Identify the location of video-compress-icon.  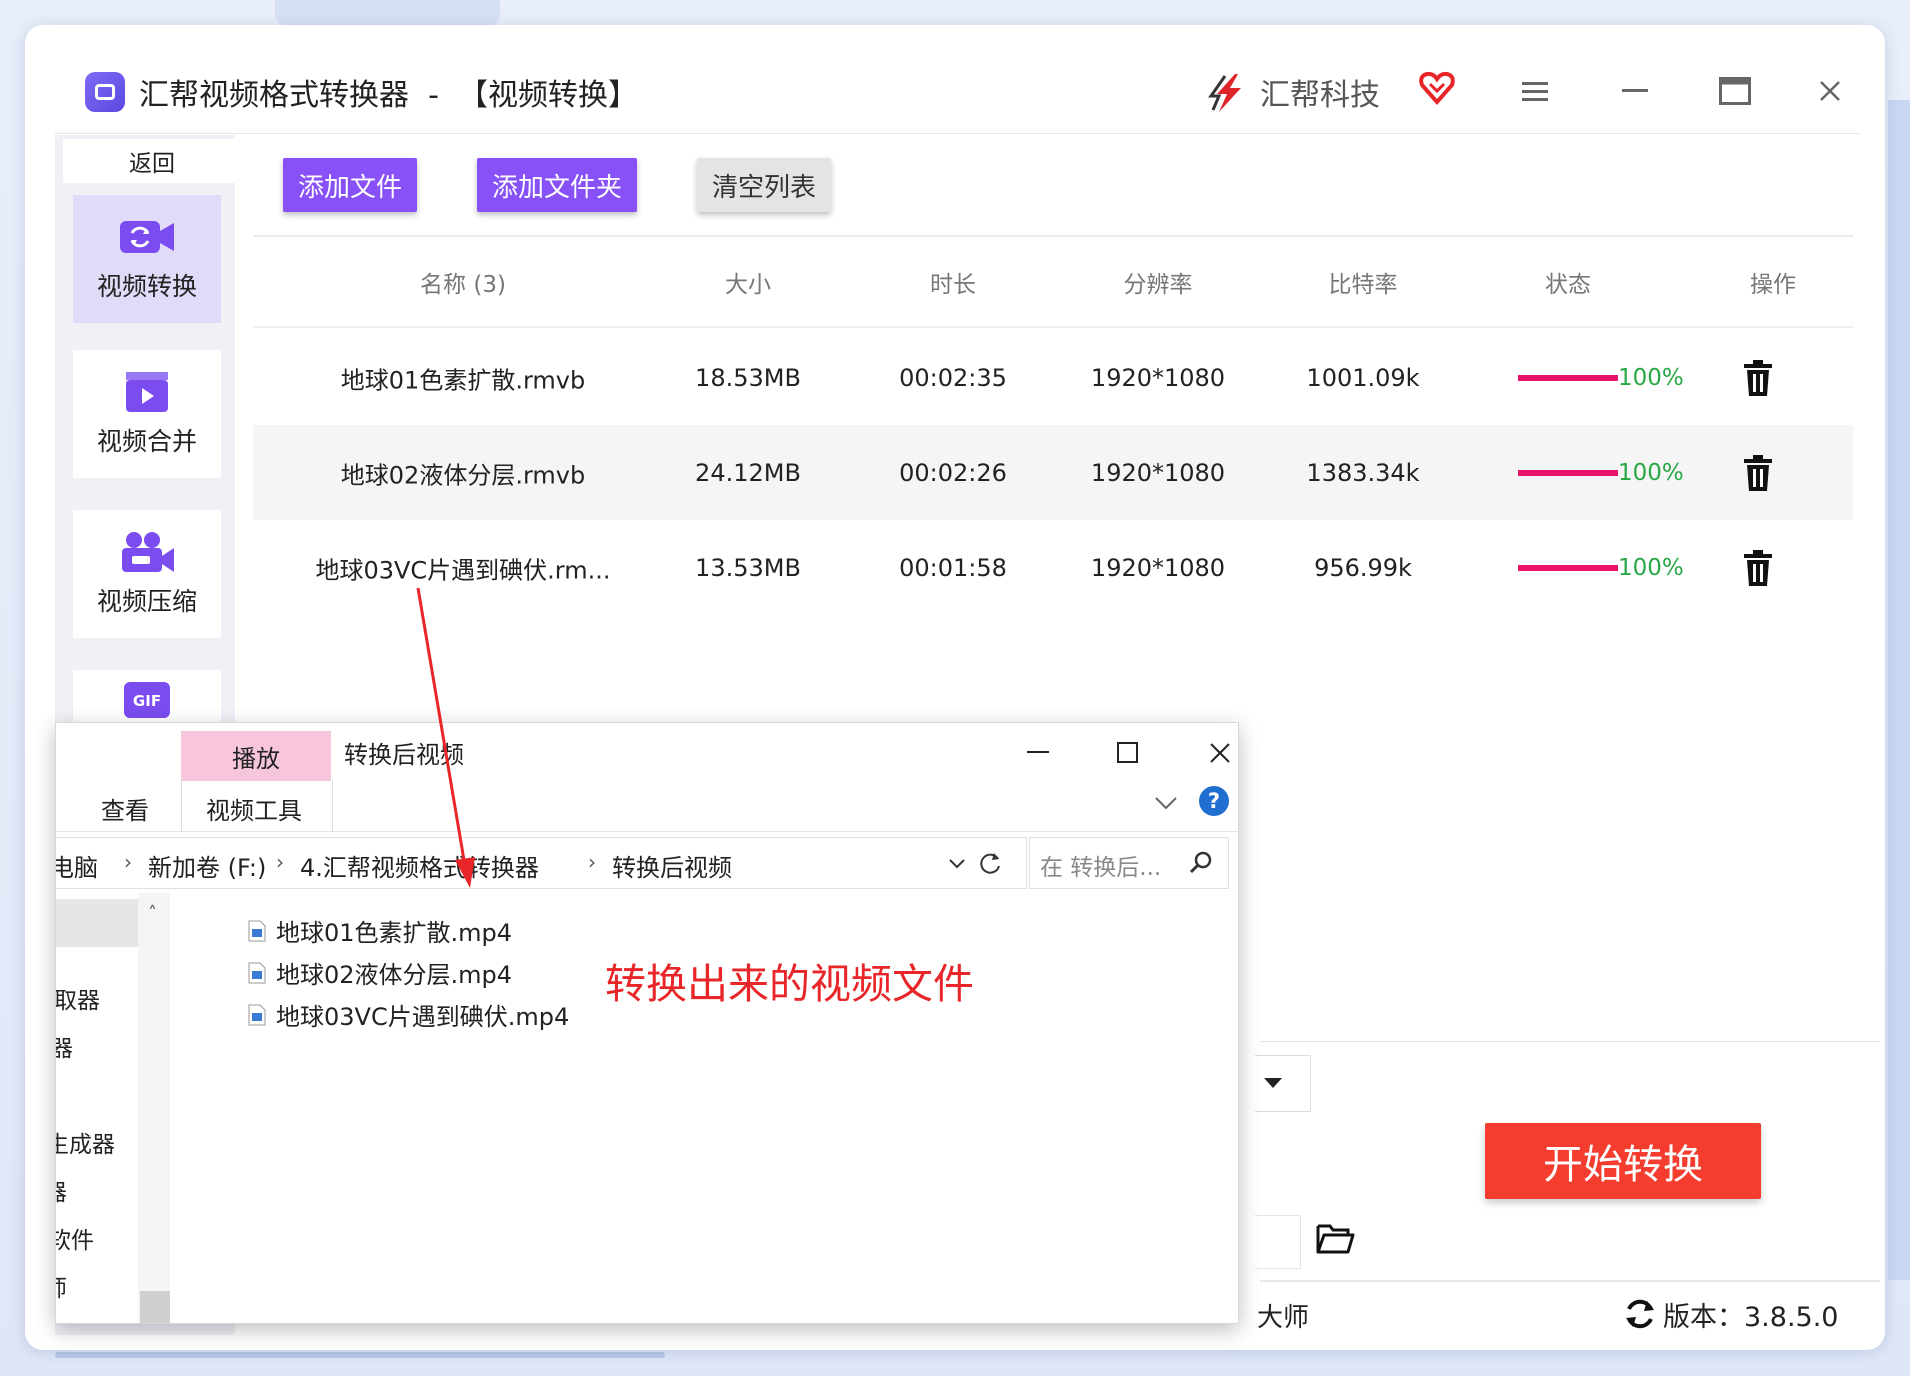
(148, 552).